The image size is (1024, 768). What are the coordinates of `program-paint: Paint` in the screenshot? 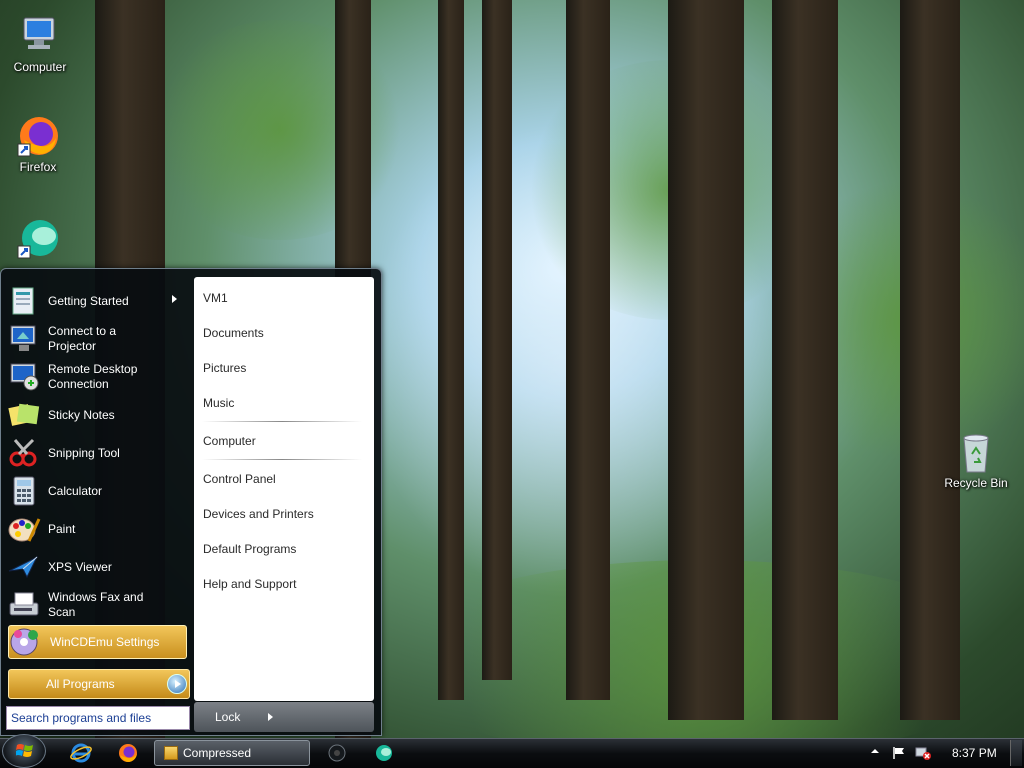 It's located at (98, 529).